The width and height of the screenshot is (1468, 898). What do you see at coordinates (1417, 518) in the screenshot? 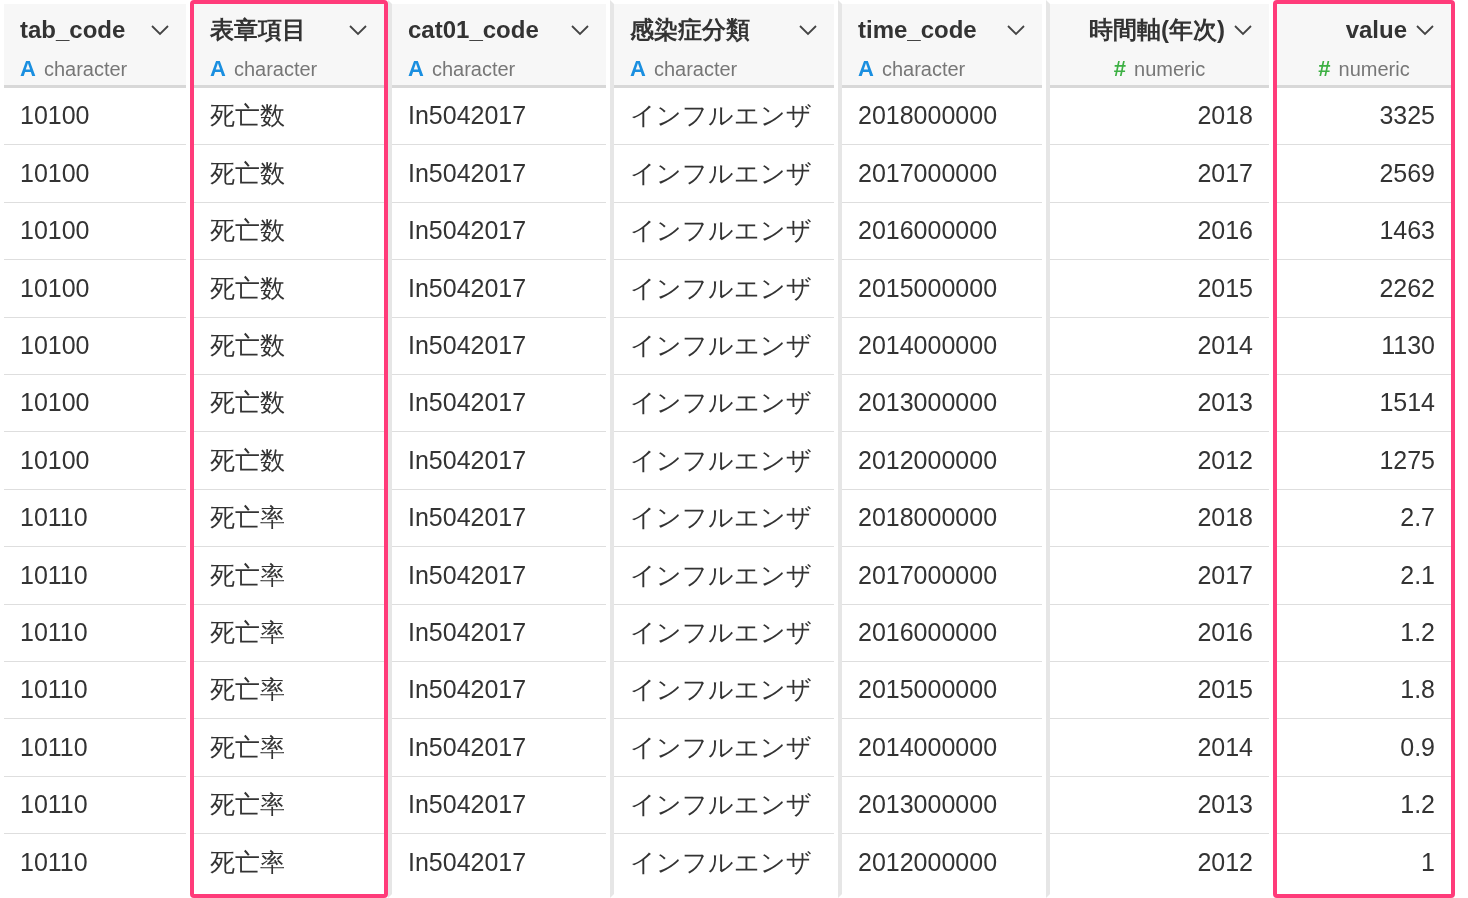
I see `table-cell-text: 2.7` at bounding box center [1417, 518].